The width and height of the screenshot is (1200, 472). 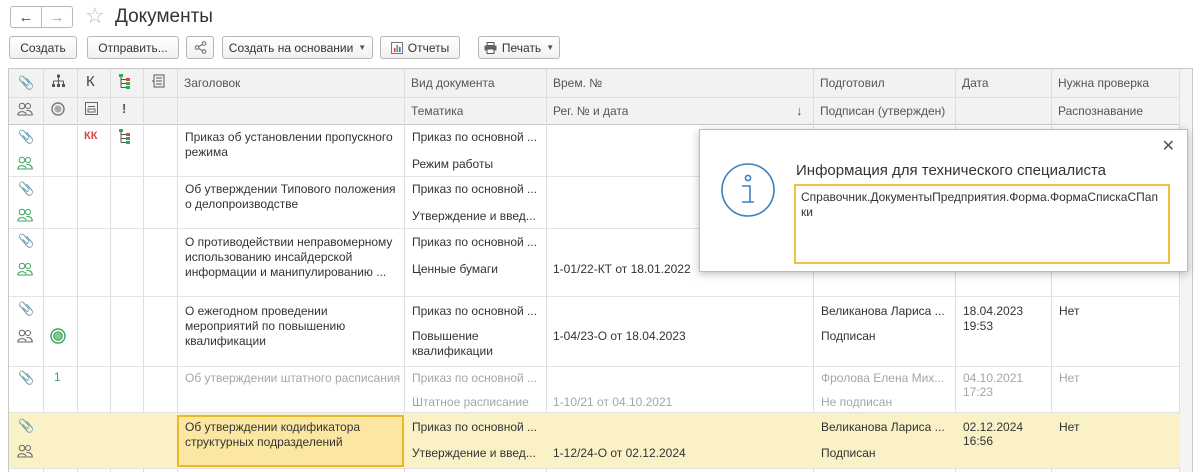 I want to click on cell-time: 17:23, so click(x=978, y=392).